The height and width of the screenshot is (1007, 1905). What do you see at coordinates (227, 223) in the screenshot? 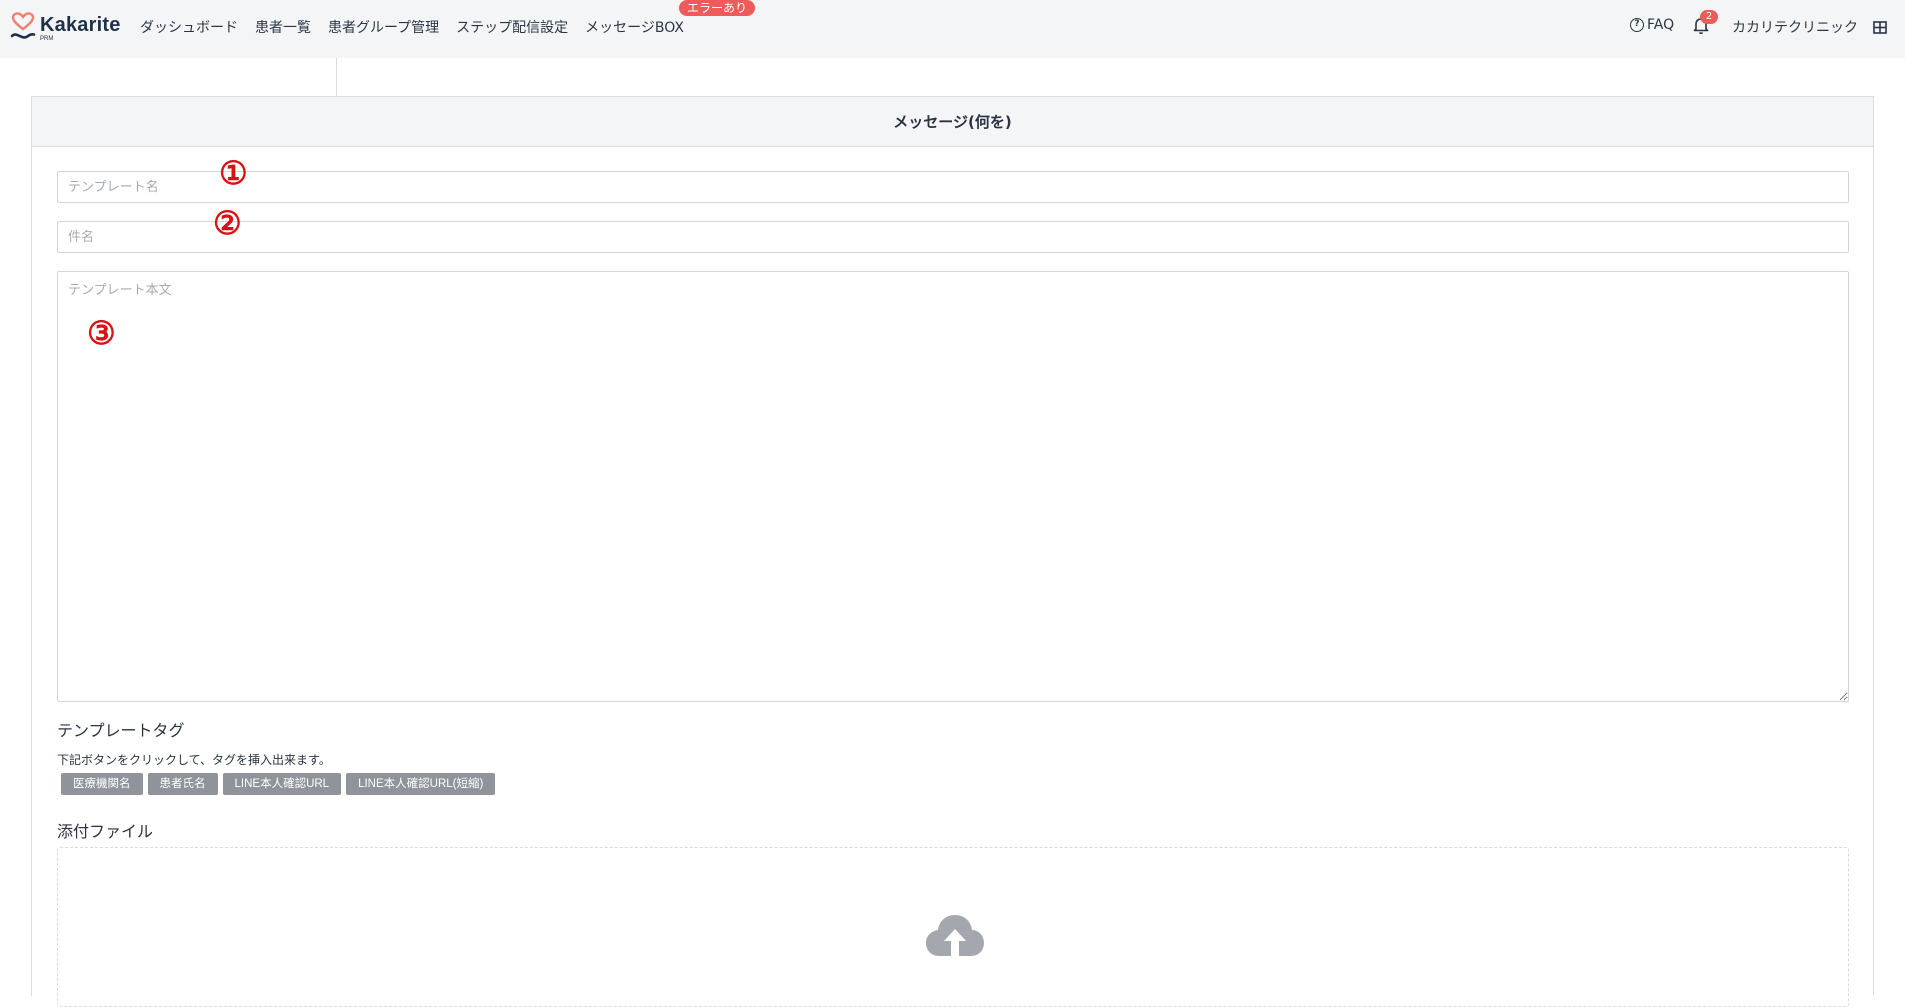
I see `marker-2: ②` at bounding box center [227, 223].